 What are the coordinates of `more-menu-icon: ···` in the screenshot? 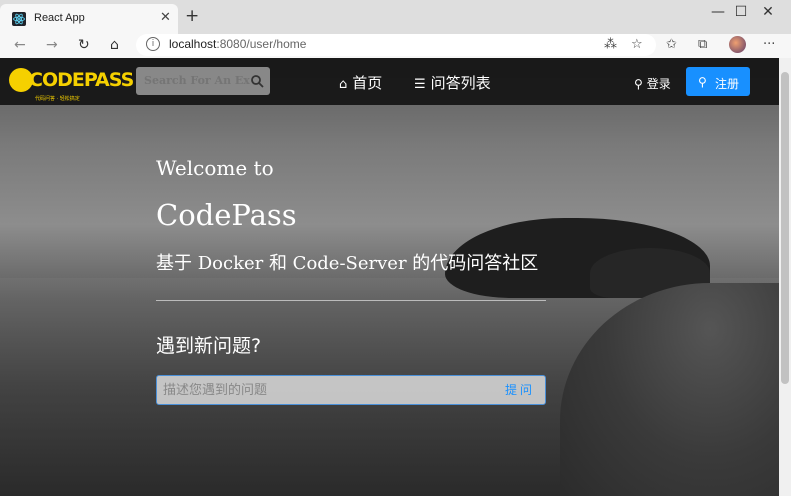 It's located at (769, 44).